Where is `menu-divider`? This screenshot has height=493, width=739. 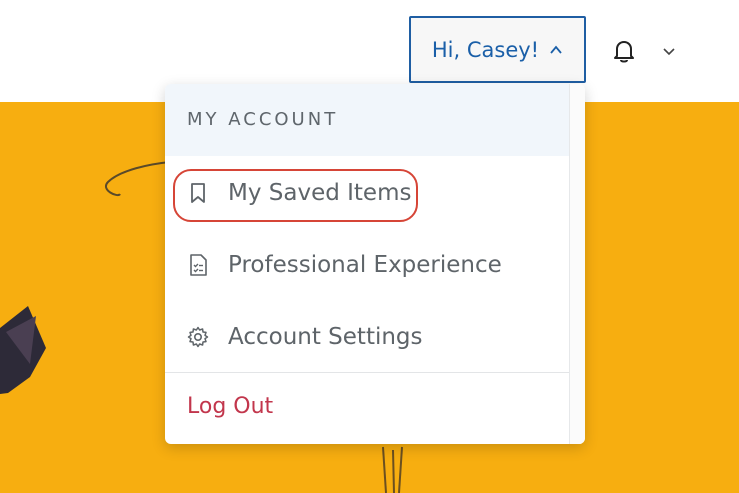
menu-divider is located at coordinates (367, 372).